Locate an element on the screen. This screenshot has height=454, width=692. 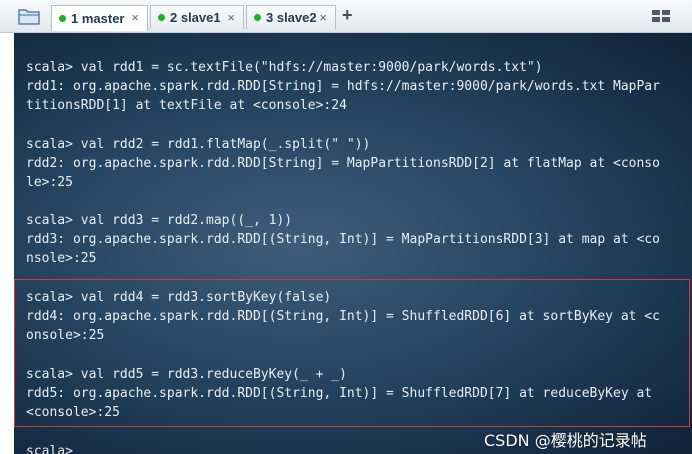
tab-label: 2 slave1 is located at coordinates (195, 17).